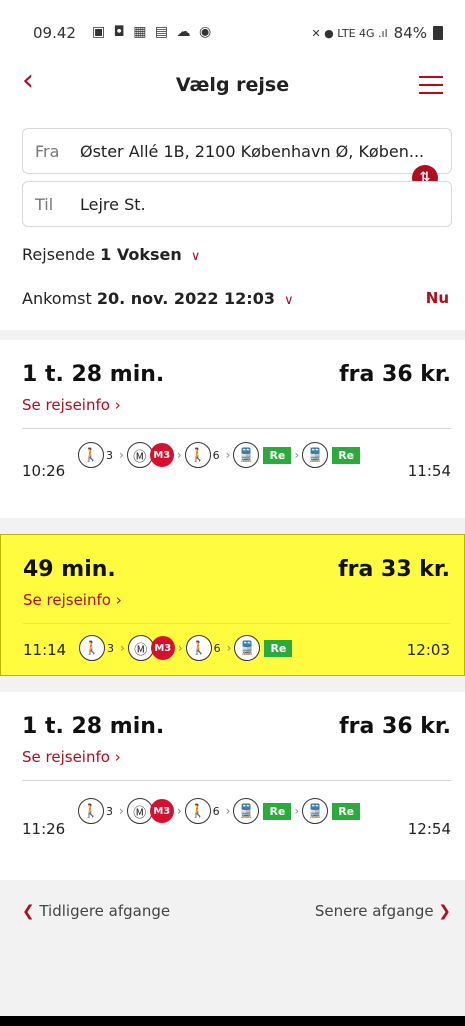 Image resolution: width=465 pixels, height=1026 pixels. What do you see at coordinates (437, 298) in the screenshot?
I see `now-button: Nu` at bounding box center [437, 298].